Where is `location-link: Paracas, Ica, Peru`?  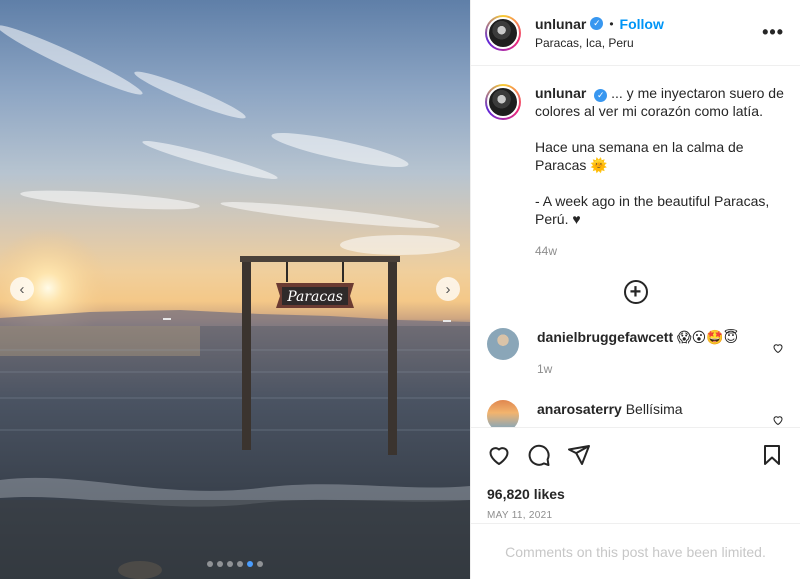 location-link: Paracas, Ica, Peru is located at coordinates (648, 43).